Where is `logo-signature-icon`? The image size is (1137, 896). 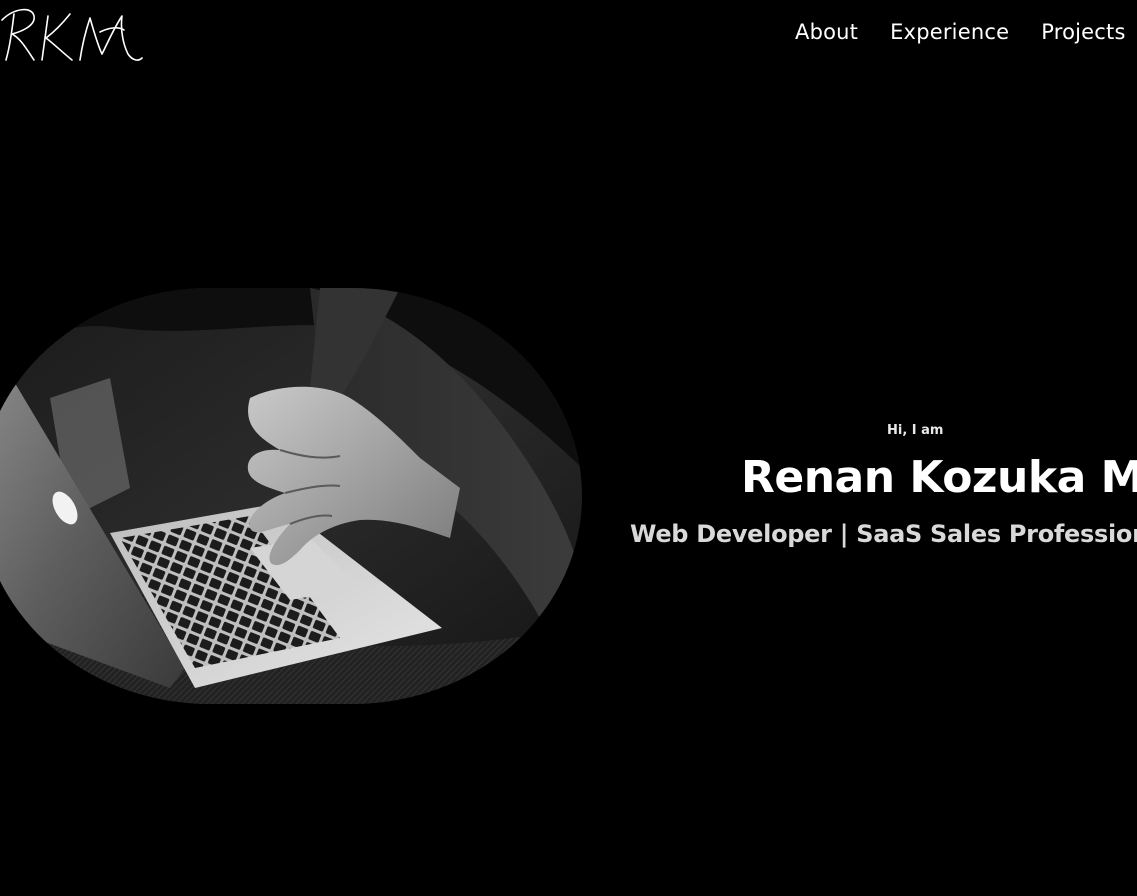
logo-signature-icon is located at coordinates (72, 34).